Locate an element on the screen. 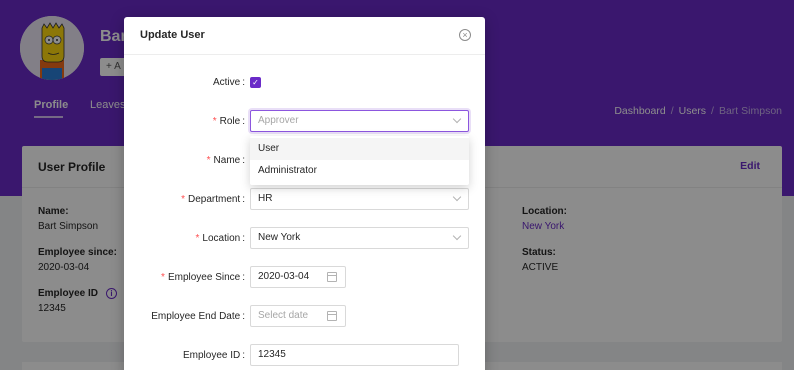 The image size is (794, 370). department-select: HR is located at coordinates (359, 199).